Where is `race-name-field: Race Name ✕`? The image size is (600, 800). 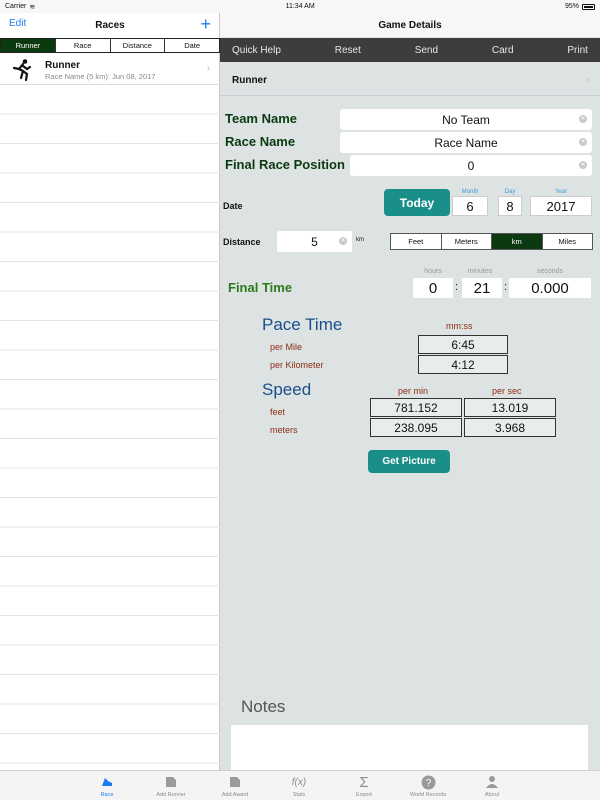 race-name-field: Race Name ✕ is located at coordinates (466, 142).